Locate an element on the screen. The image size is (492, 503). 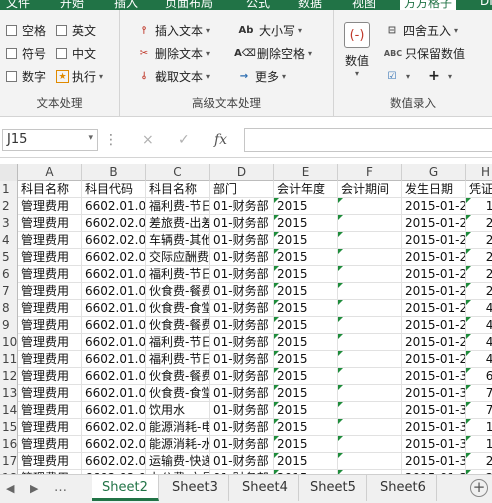
chevron-down-icon: ▾ is located at coordinates (90, 138).